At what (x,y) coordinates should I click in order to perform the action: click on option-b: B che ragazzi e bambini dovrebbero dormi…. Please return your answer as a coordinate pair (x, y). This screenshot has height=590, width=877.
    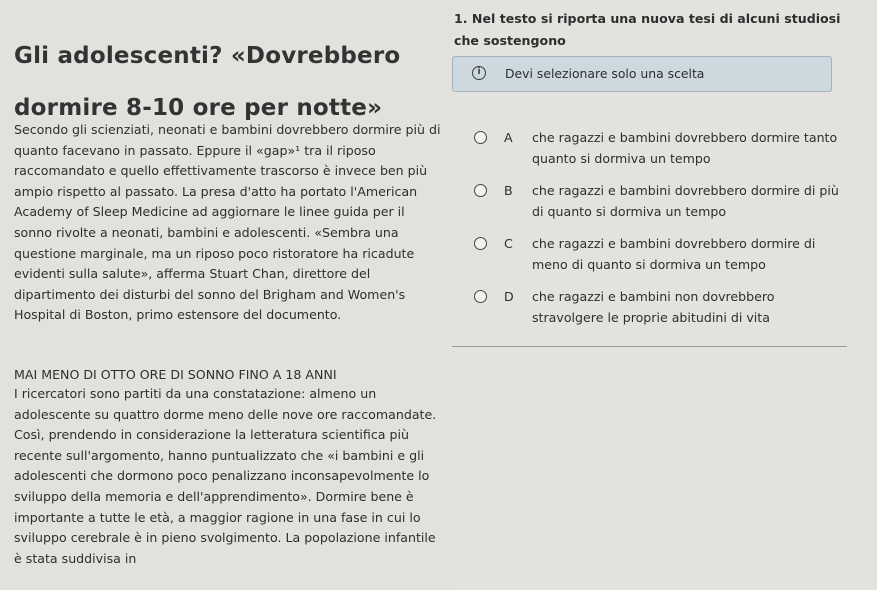
    Looking at the image, I should click on (664, 202).